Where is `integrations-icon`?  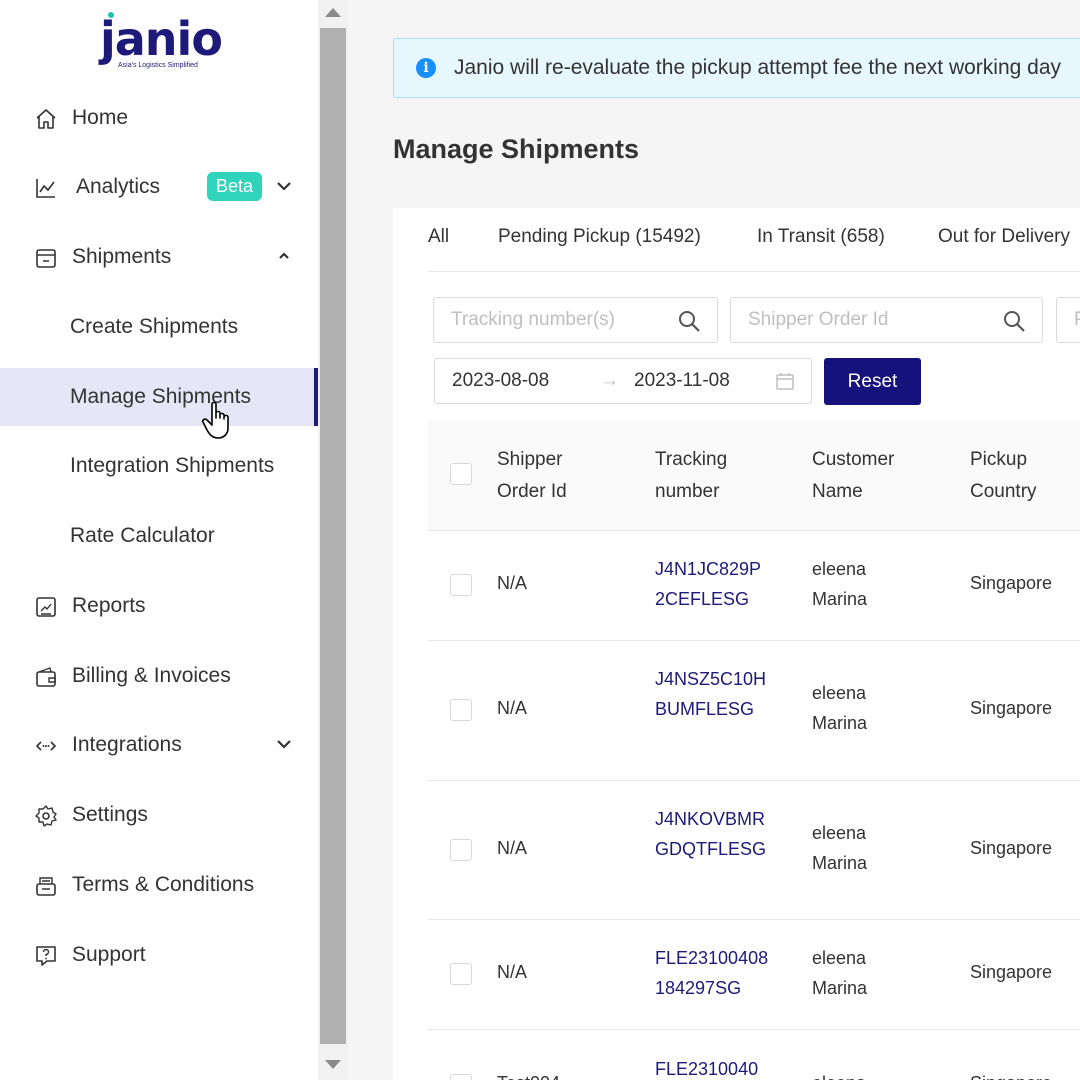 integrations-icon is located at coordinates (46, 746).